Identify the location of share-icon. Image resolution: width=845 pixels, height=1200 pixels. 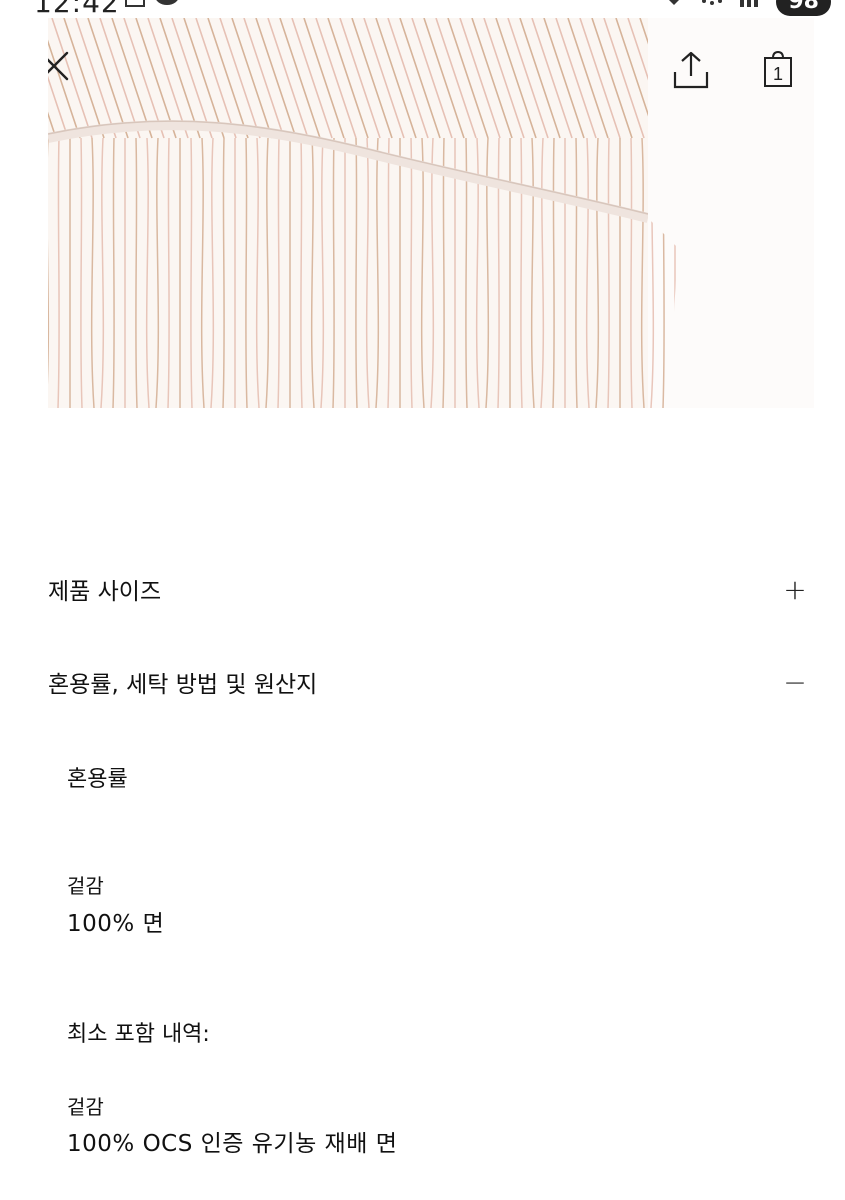
(691, 70).